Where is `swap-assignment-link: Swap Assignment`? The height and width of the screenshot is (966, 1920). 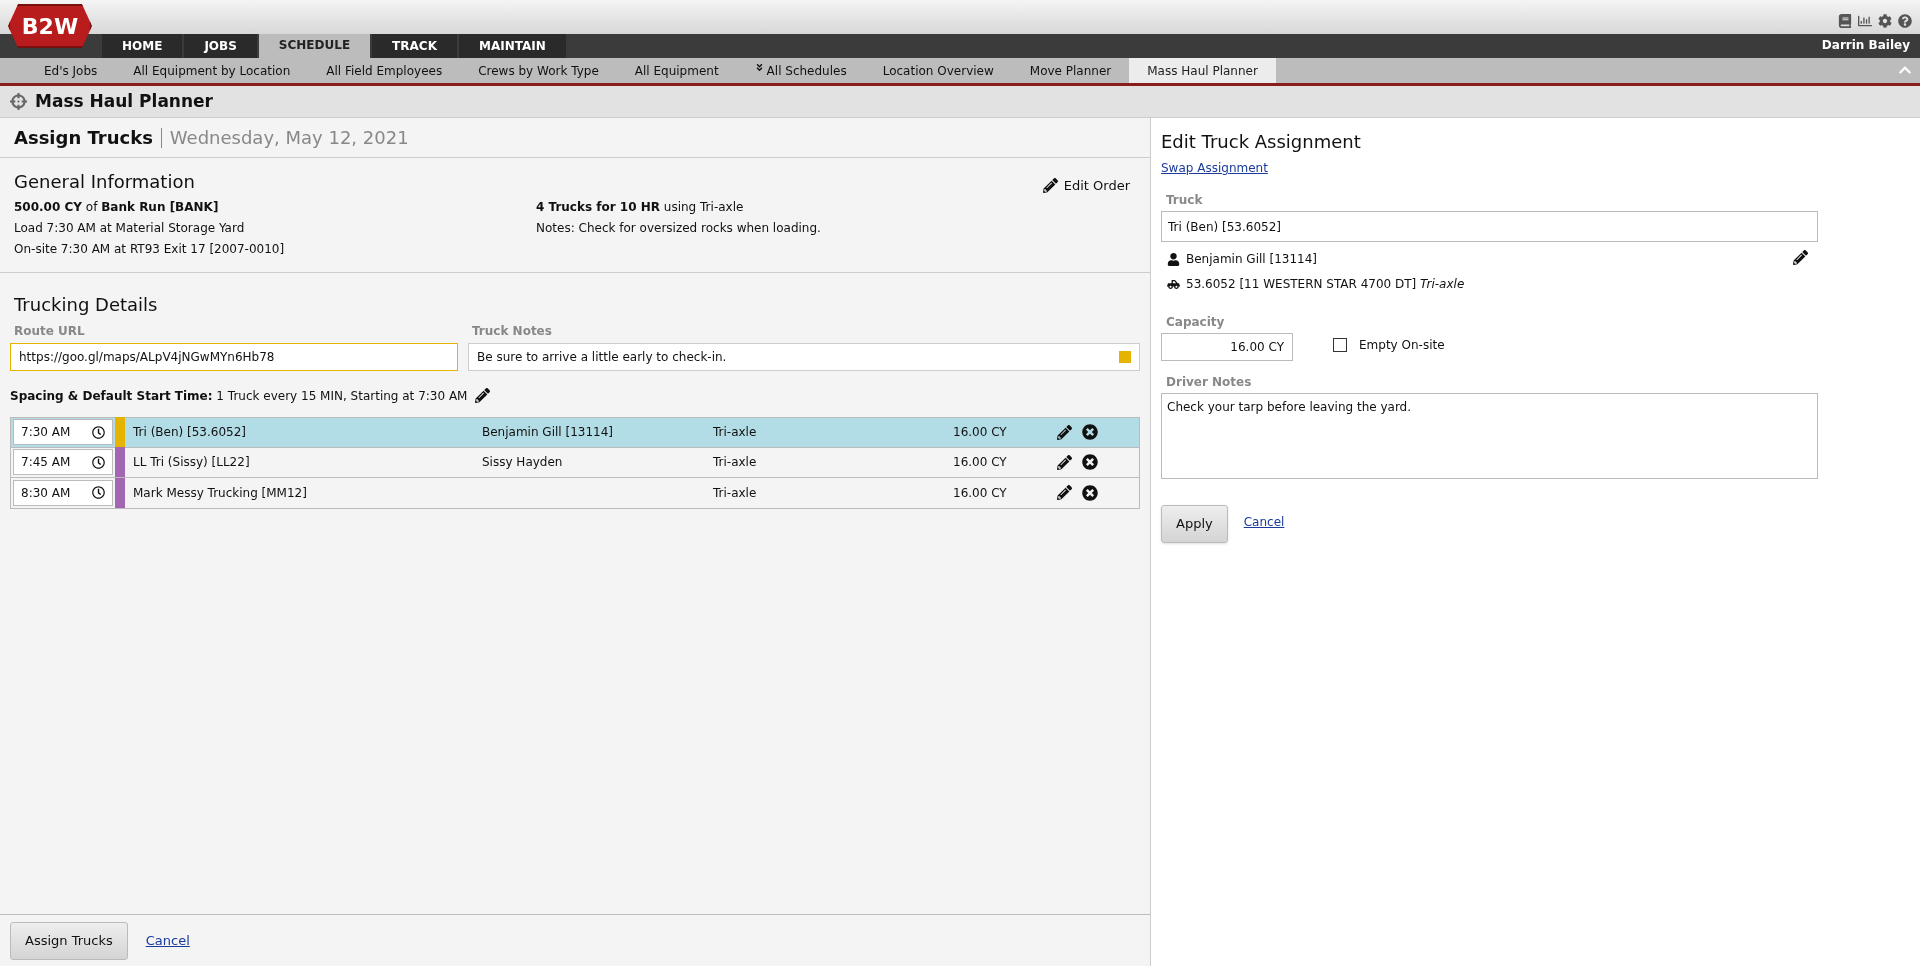 swap-assignment-link: Swap Assignment is located at coordinates (1214, 168).